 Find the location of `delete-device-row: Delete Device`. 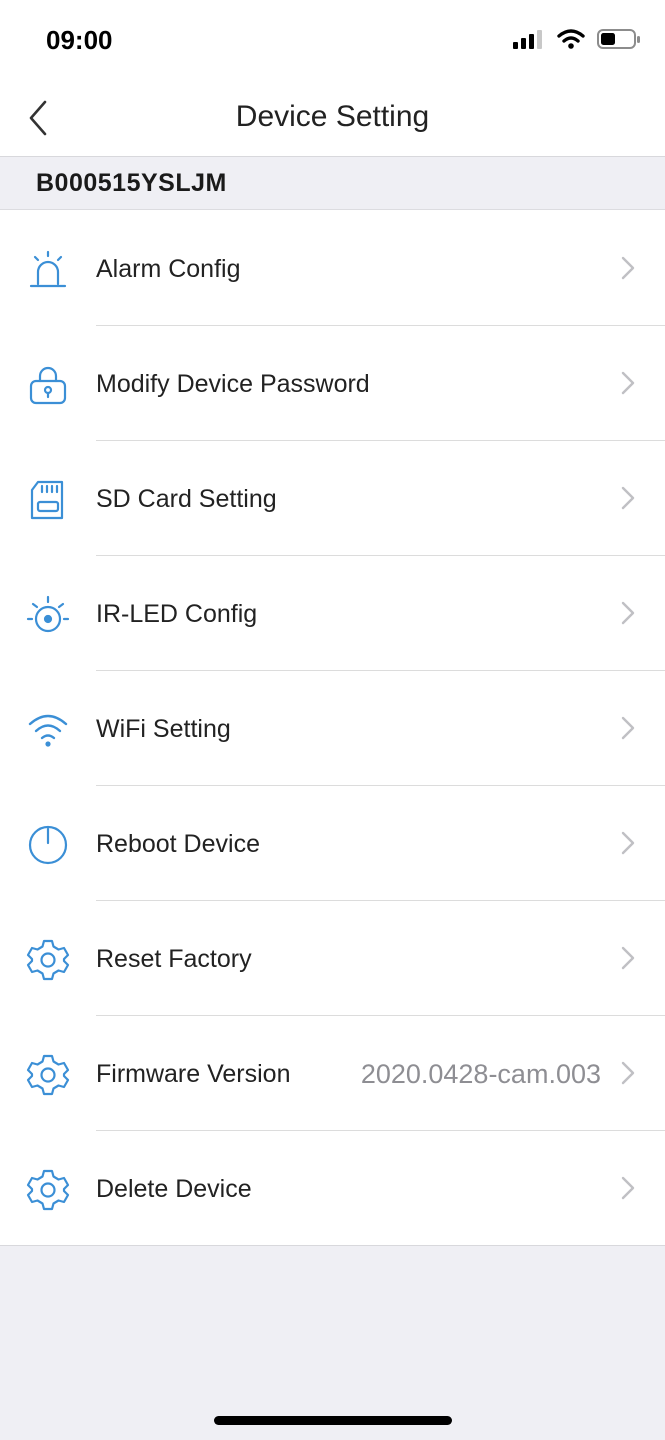

delete-device-row: Delete Device is located at coordinates (332, 1187).